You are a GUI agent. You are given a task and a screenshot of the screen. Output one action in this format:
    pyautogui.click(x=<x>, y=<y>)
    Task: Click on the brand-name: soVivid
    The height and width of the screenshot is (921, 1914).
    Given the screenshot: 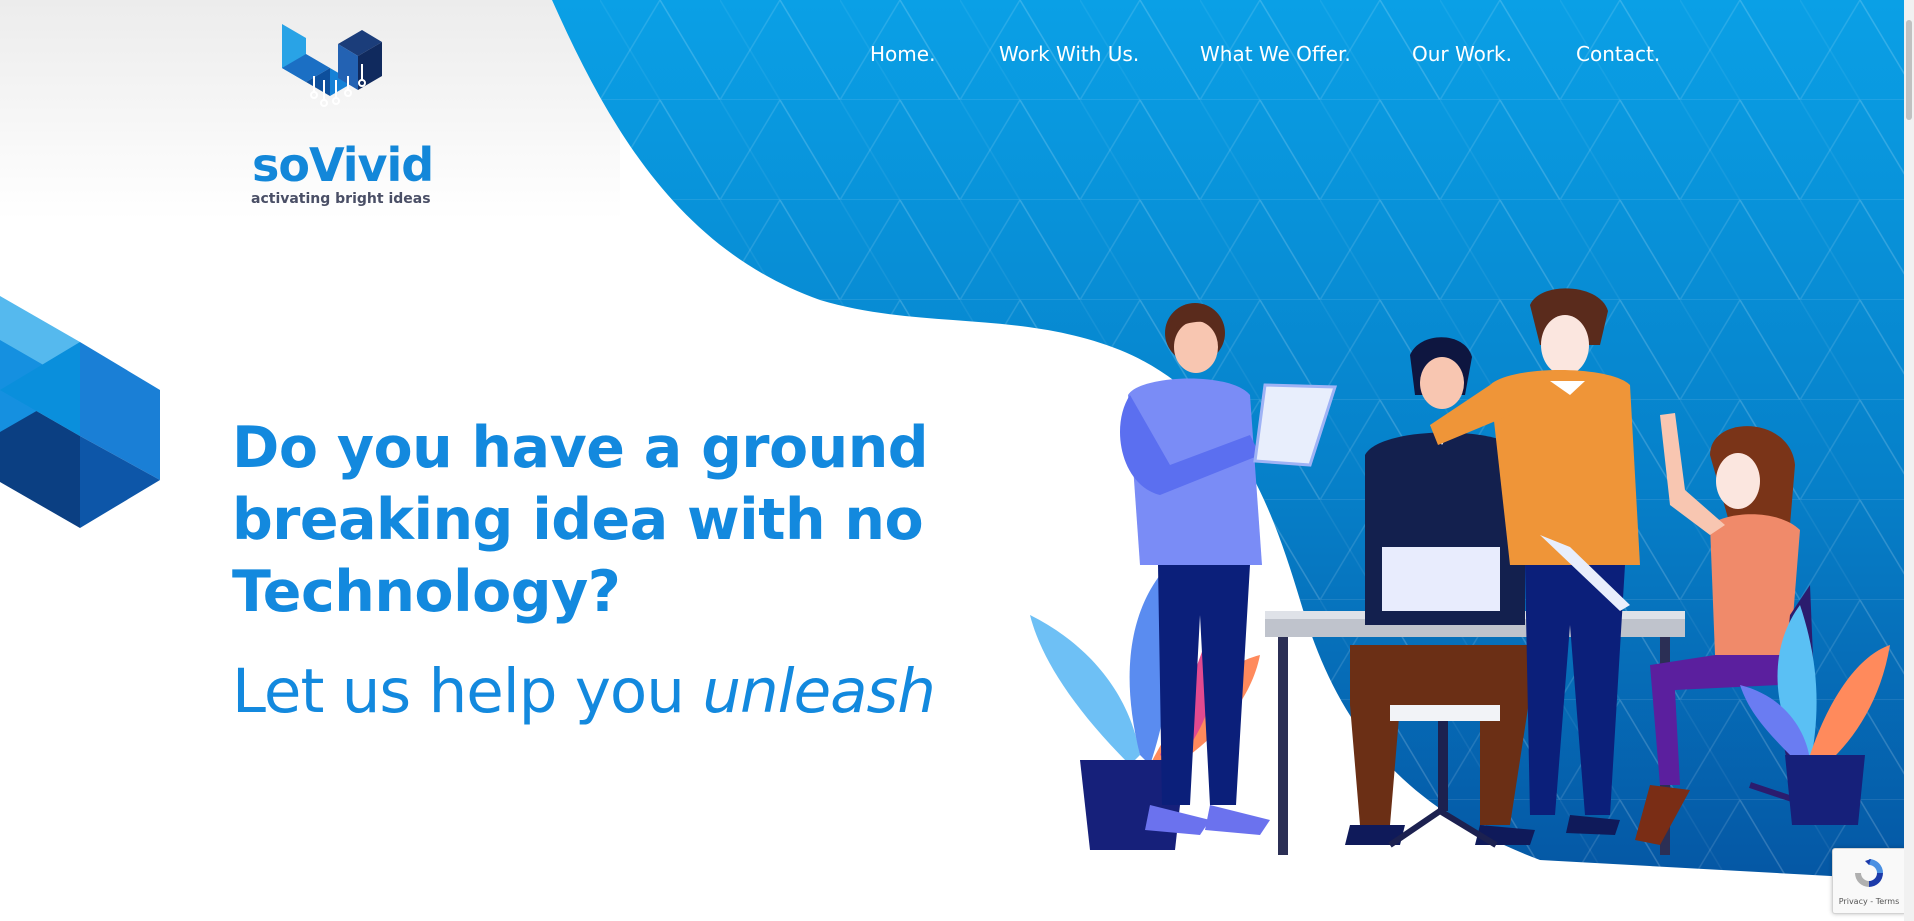 What is the action you would take?
    pyautogui.click(x=343, y=165)
    